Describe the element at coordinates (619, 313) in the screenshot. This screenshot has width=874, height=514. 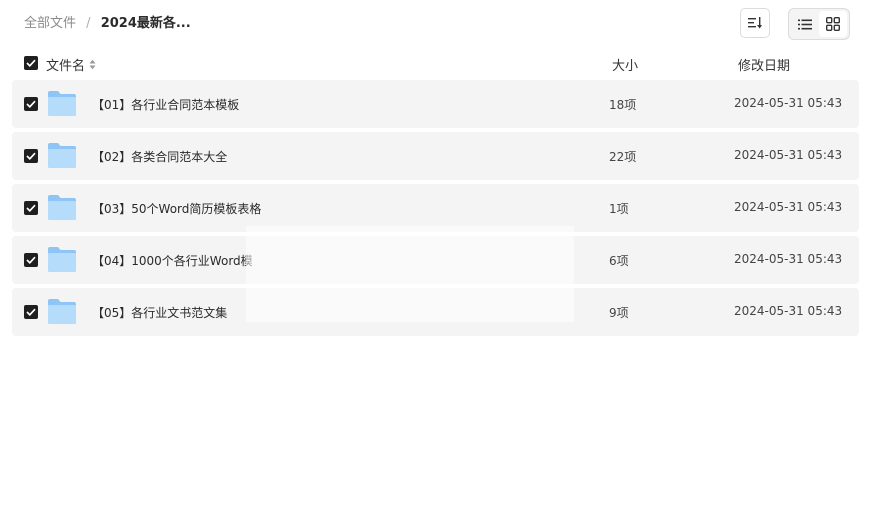
I see `file-size: 9项` at that location.